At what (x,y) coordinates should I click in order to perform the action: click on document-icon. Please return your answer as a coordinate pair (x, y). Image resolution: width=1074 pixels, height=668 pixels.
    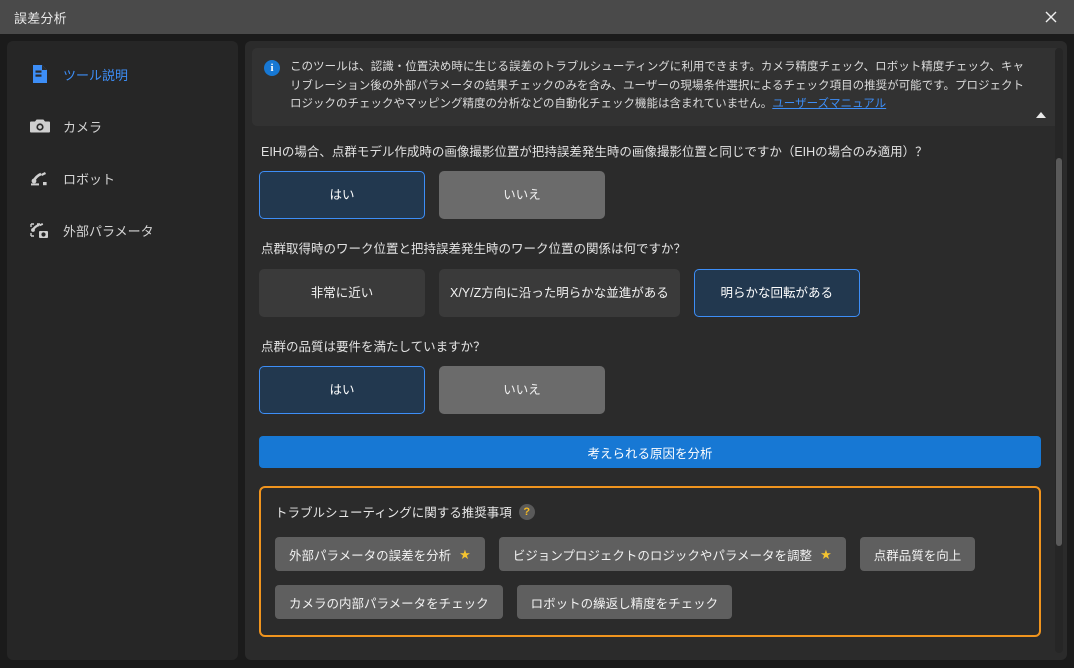
    Looking at the image, I should click on (40, 74).